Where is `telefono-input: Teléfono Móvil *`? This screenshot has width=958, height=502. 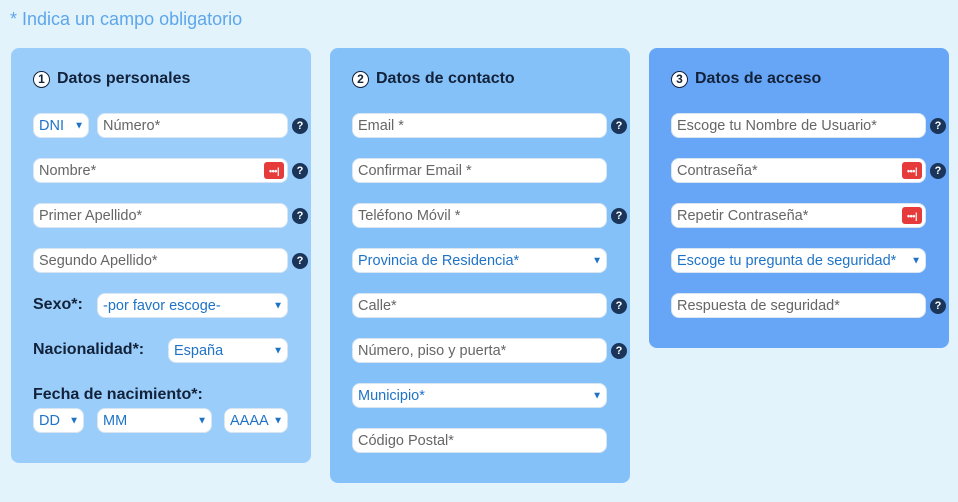
telefono-input: Teléfono Móvil * is located at coordinates (479, 215).